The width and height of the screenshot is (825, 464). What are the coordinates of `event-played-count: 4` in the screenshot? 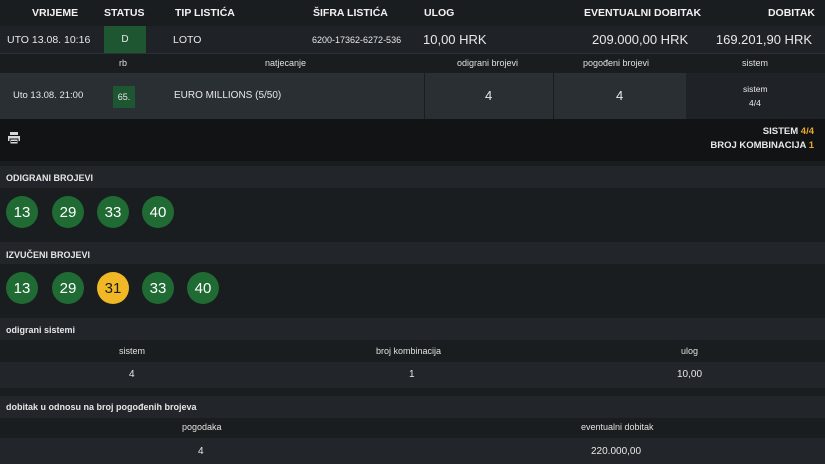 It's located at (489, 95).